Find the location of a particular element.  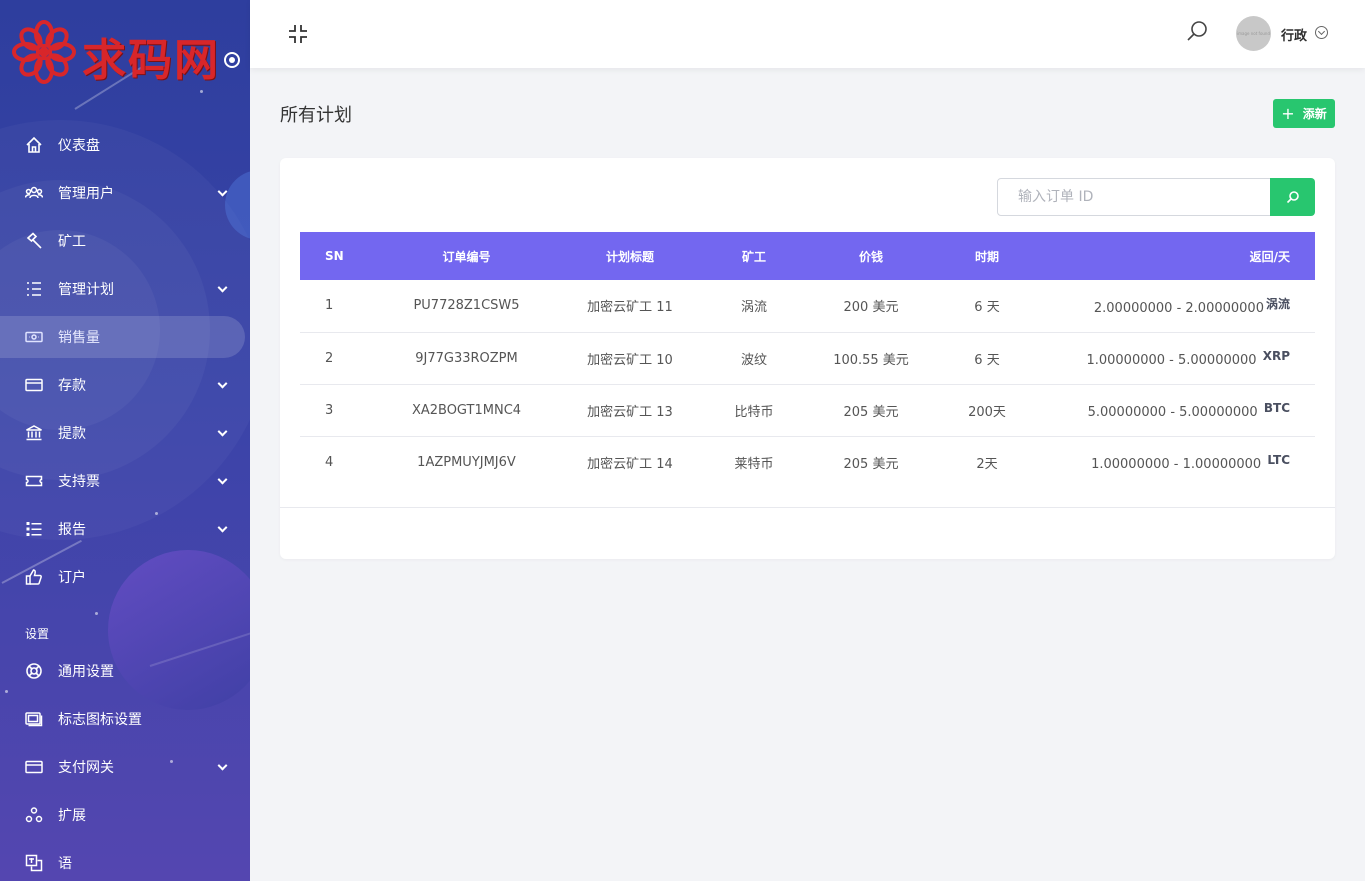

settings-section-label: 设置 is located at coordinates (37, 634).